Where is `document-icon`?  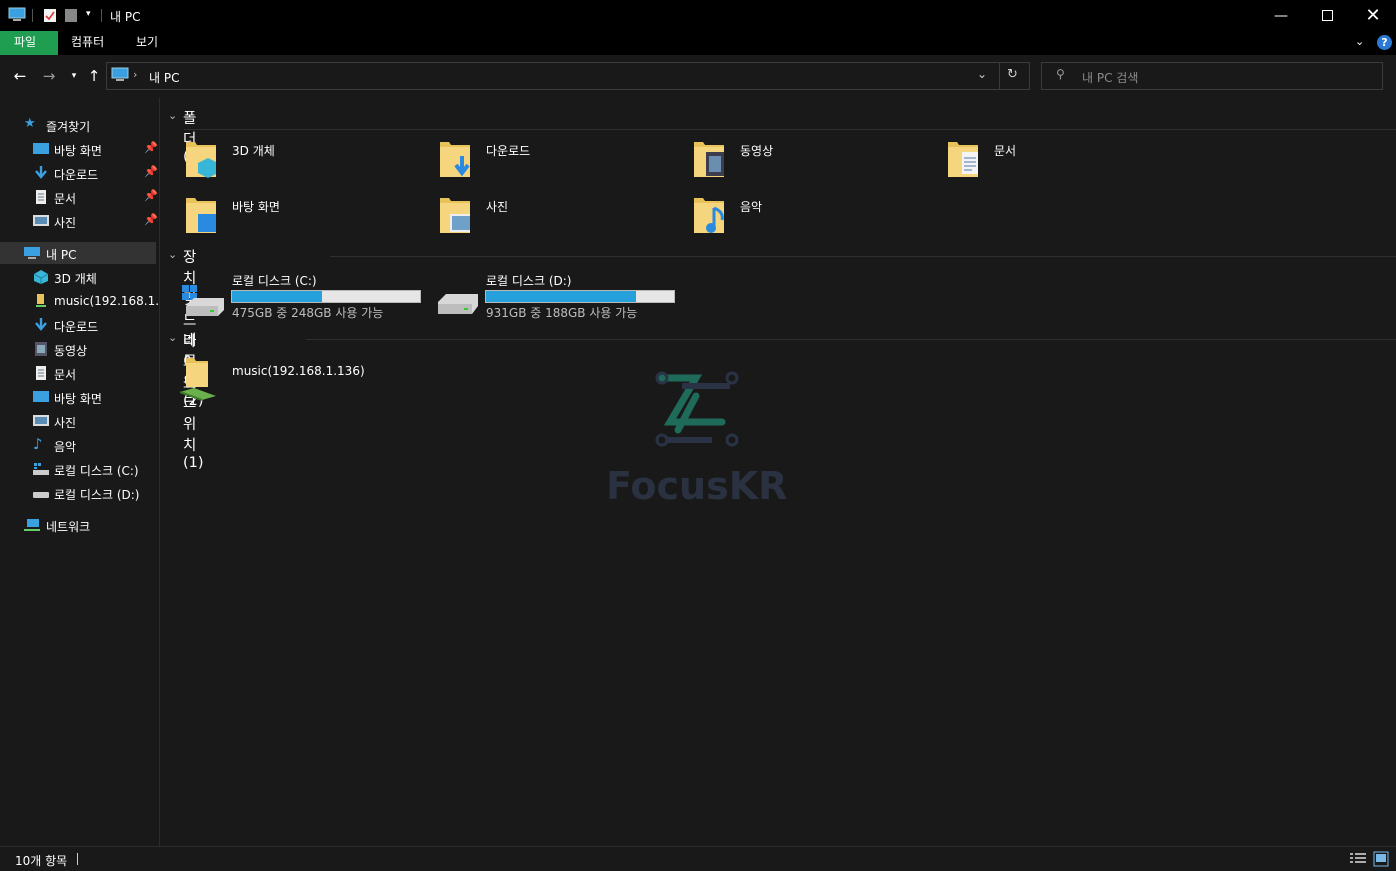 document-icon is located at coordinates (41, 197).